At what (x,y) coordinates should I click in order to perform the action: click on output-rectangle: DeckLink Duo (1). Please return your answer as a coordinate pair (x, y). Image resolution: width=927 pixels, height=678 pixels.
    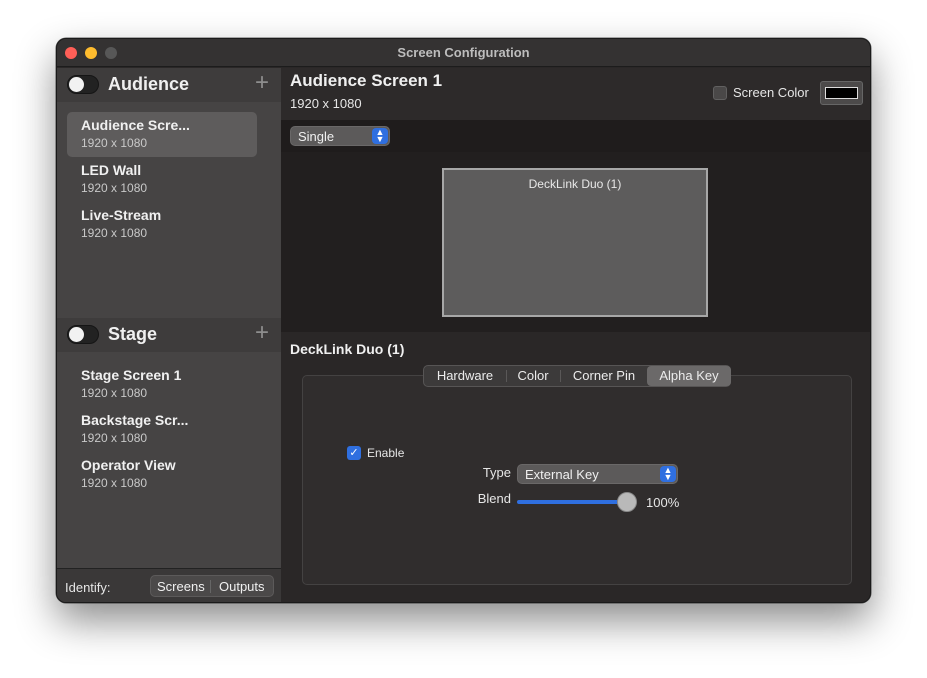
    Looking at the image, I should click on (575, 242).